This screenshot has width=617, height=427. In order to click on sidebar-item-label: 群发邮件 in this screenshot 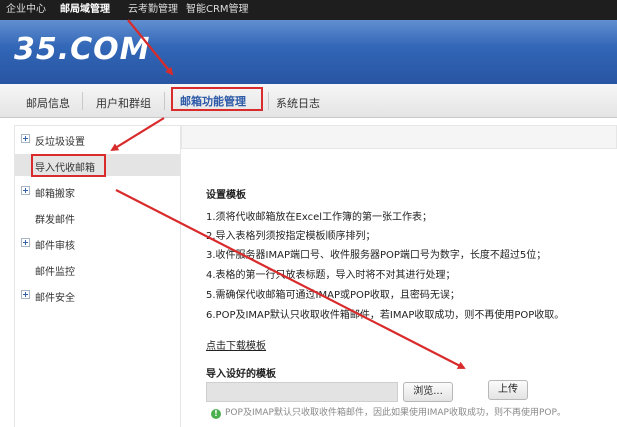, I will do `click(55, 220)`.